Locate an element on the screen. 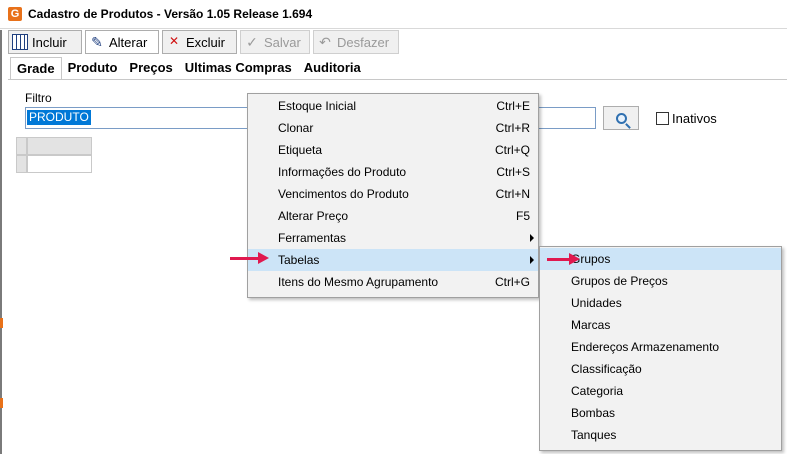  grid-add-icon is located at coordinates (20, 42).